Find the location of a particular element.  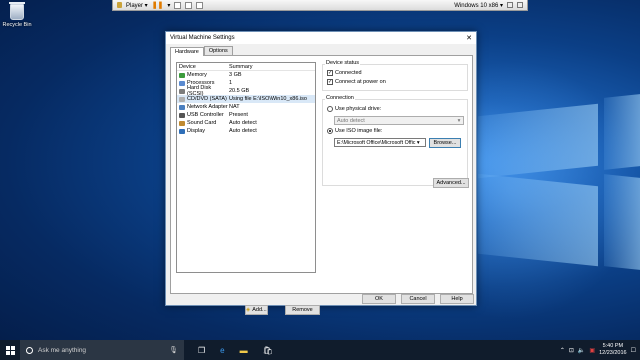

device-row: Hard Disk (SCSI) 20.5 GB is located at coordinates (246, 91).